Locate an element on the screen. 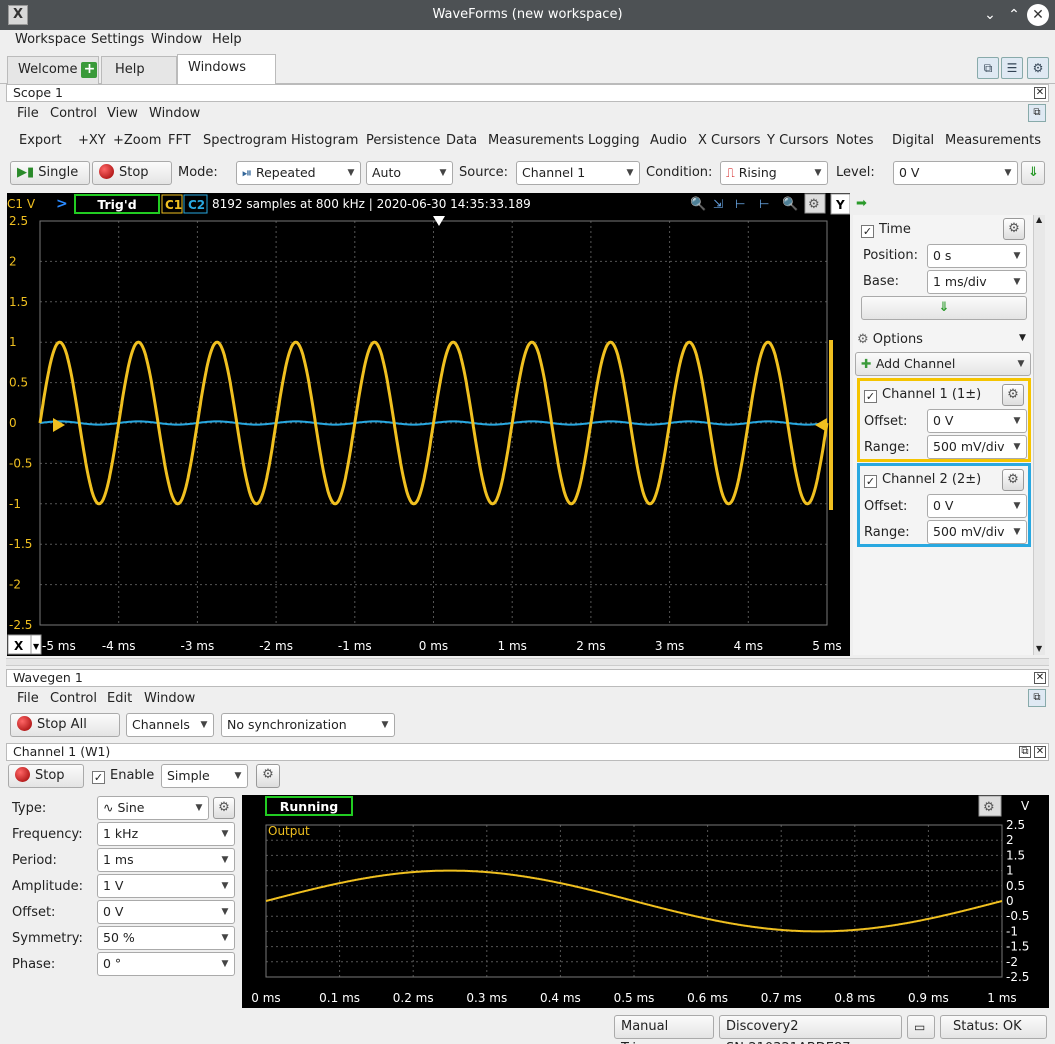 The width and height of the screenshot is (1055, 1044). restore-icon: ⧉ is located at coordinates (1025, 752).